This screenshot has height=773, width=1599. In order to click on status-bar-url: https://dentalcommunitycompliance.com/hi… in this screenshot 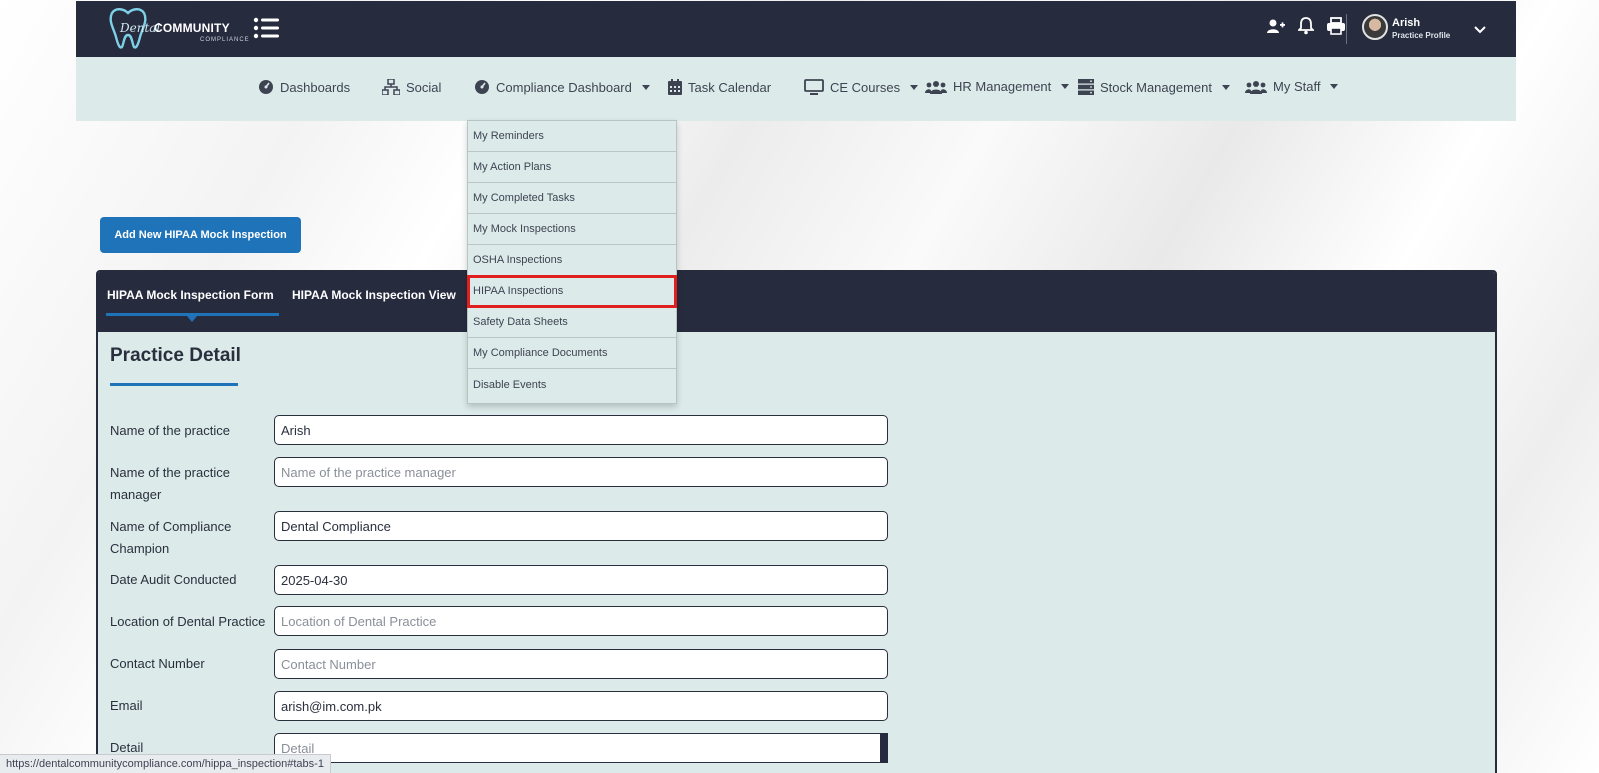, I will do `click(165, 763)`.